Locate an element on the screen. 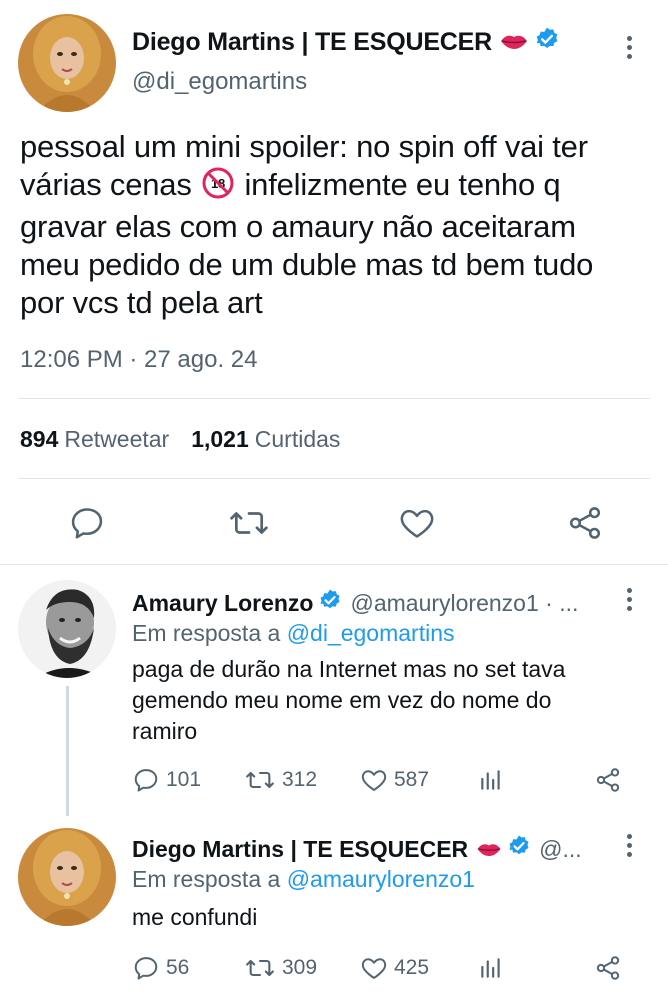 This screenshot has height=1000, width=668. no-one-under-18-emoji-icon: 18 is located at coordinates (218, 187).